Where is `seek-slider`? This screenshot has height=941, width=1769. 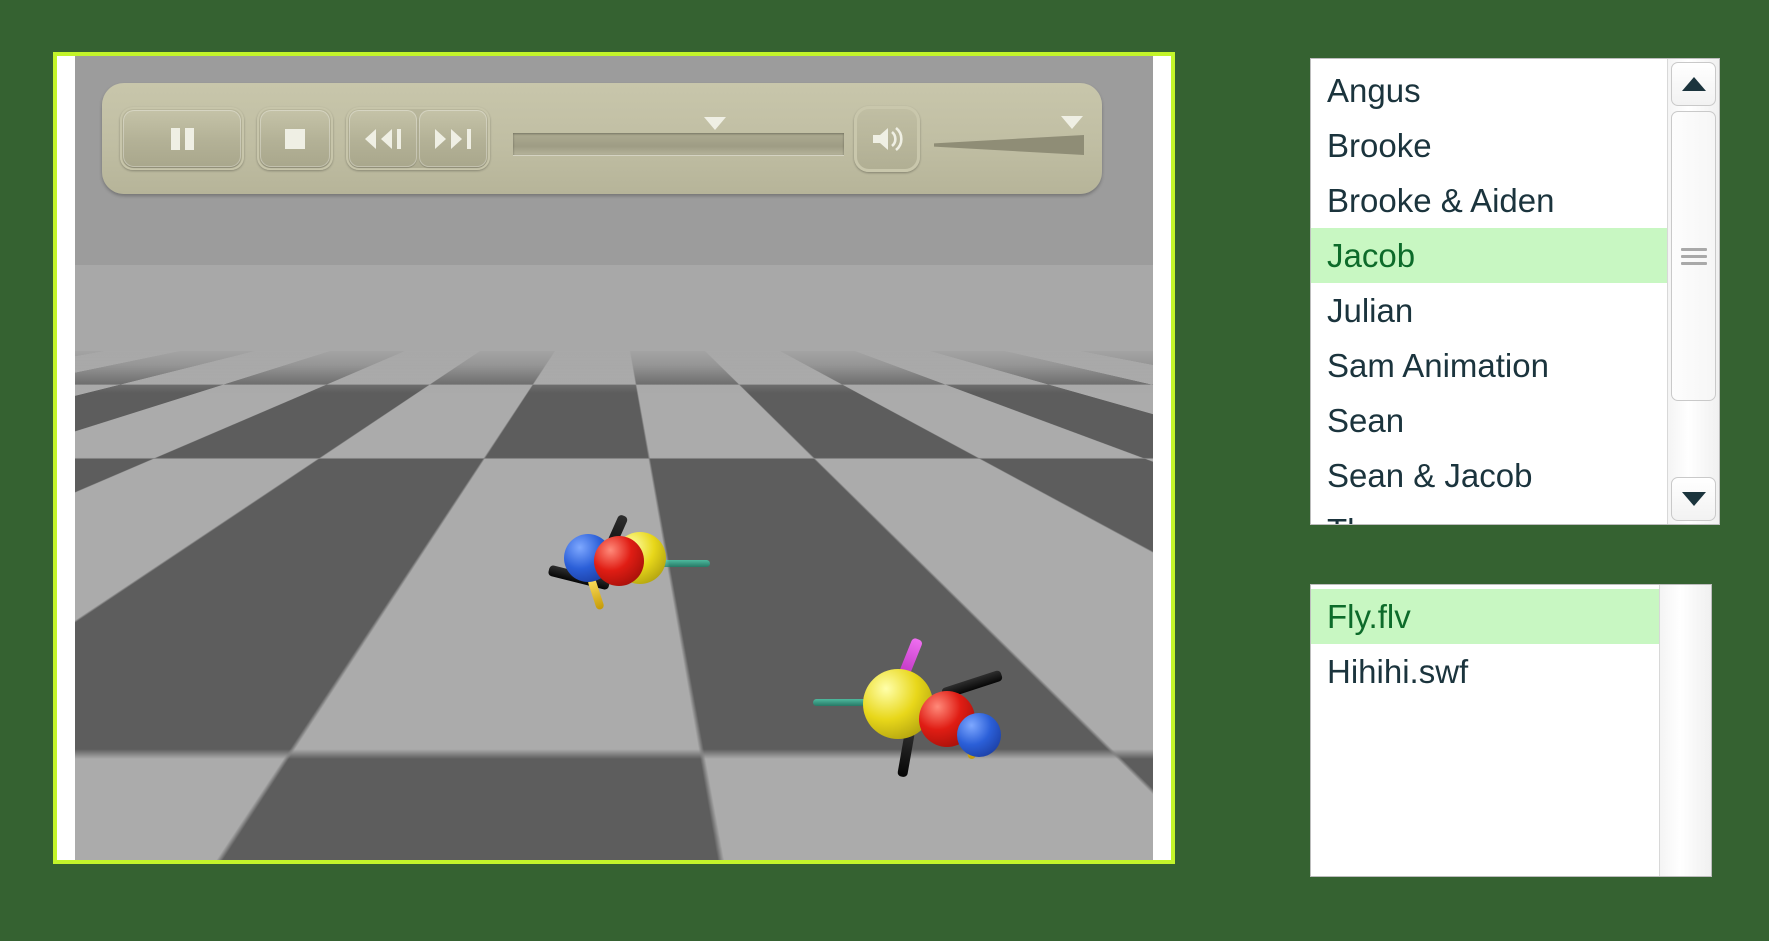
seek-slider is located at coordinates (678, 138).